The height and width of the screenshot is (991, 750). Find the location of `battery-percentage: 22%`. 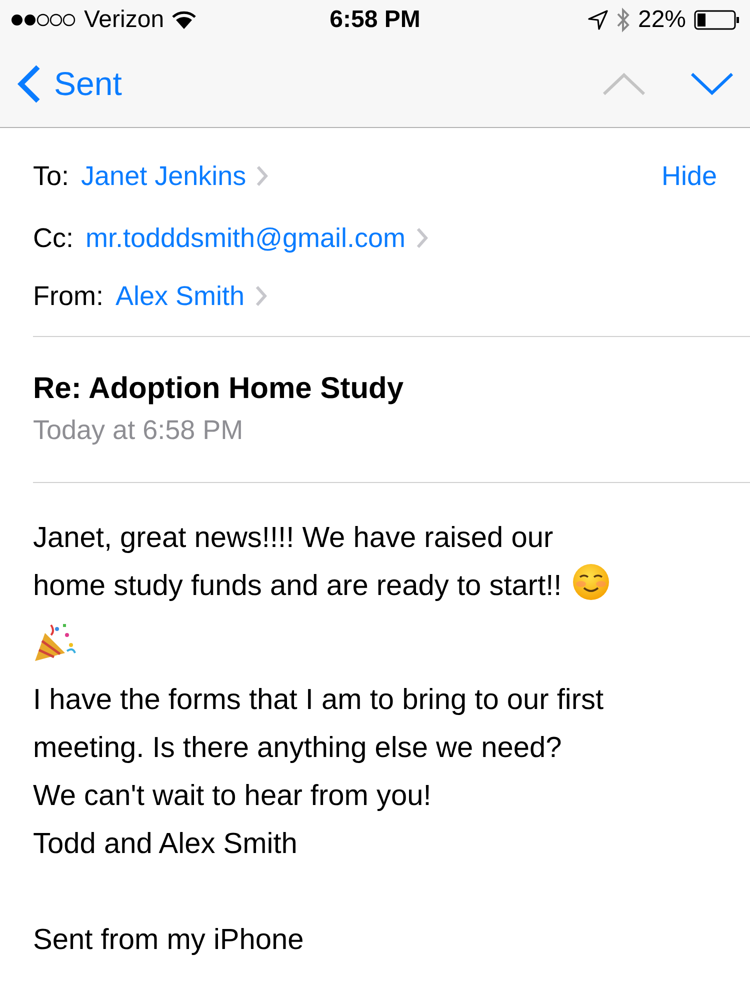

battery-percentage: 22% is located at coordinates (662, 20).